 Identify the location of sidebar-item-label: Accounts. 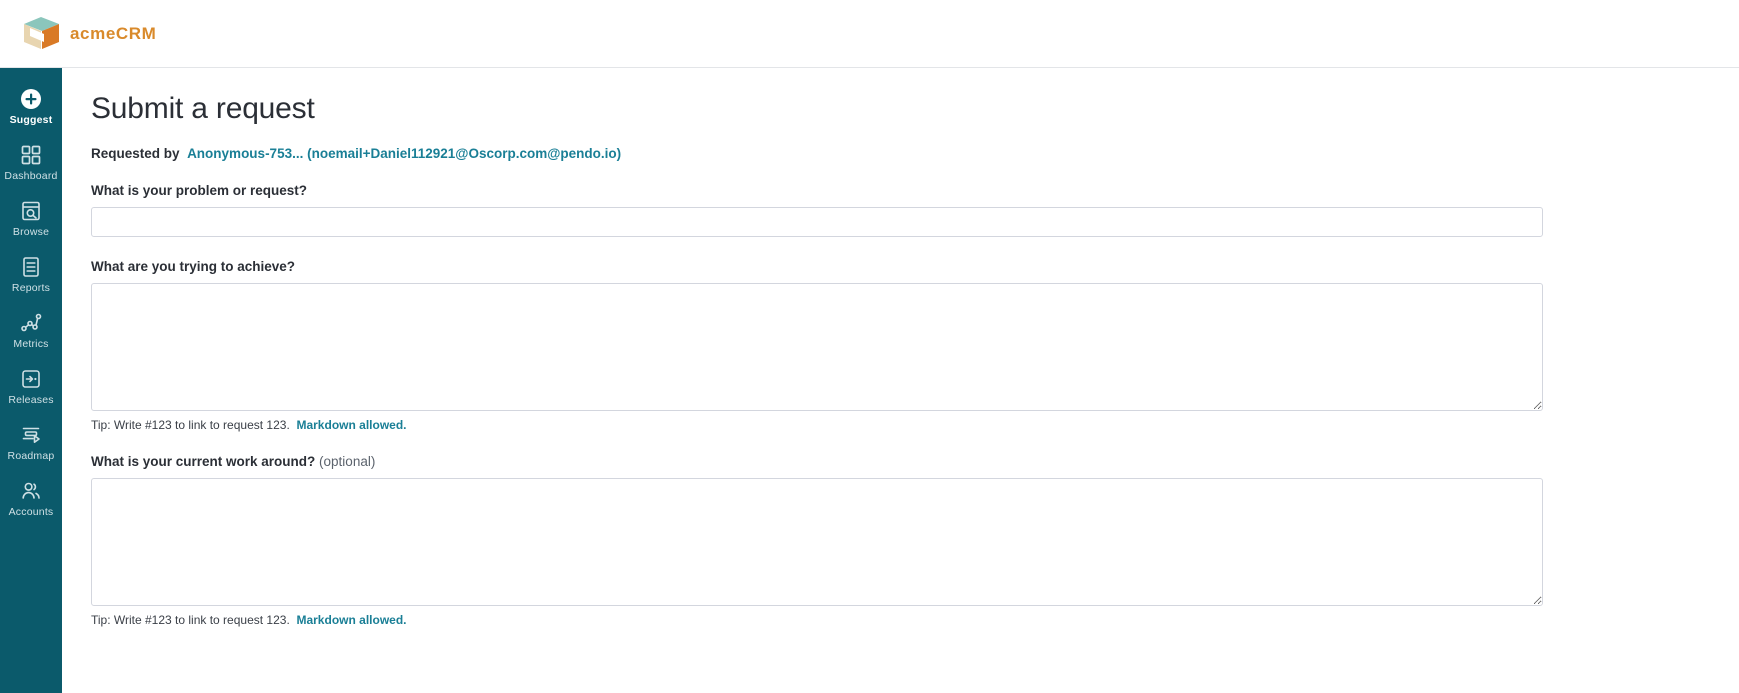
(31, 512).